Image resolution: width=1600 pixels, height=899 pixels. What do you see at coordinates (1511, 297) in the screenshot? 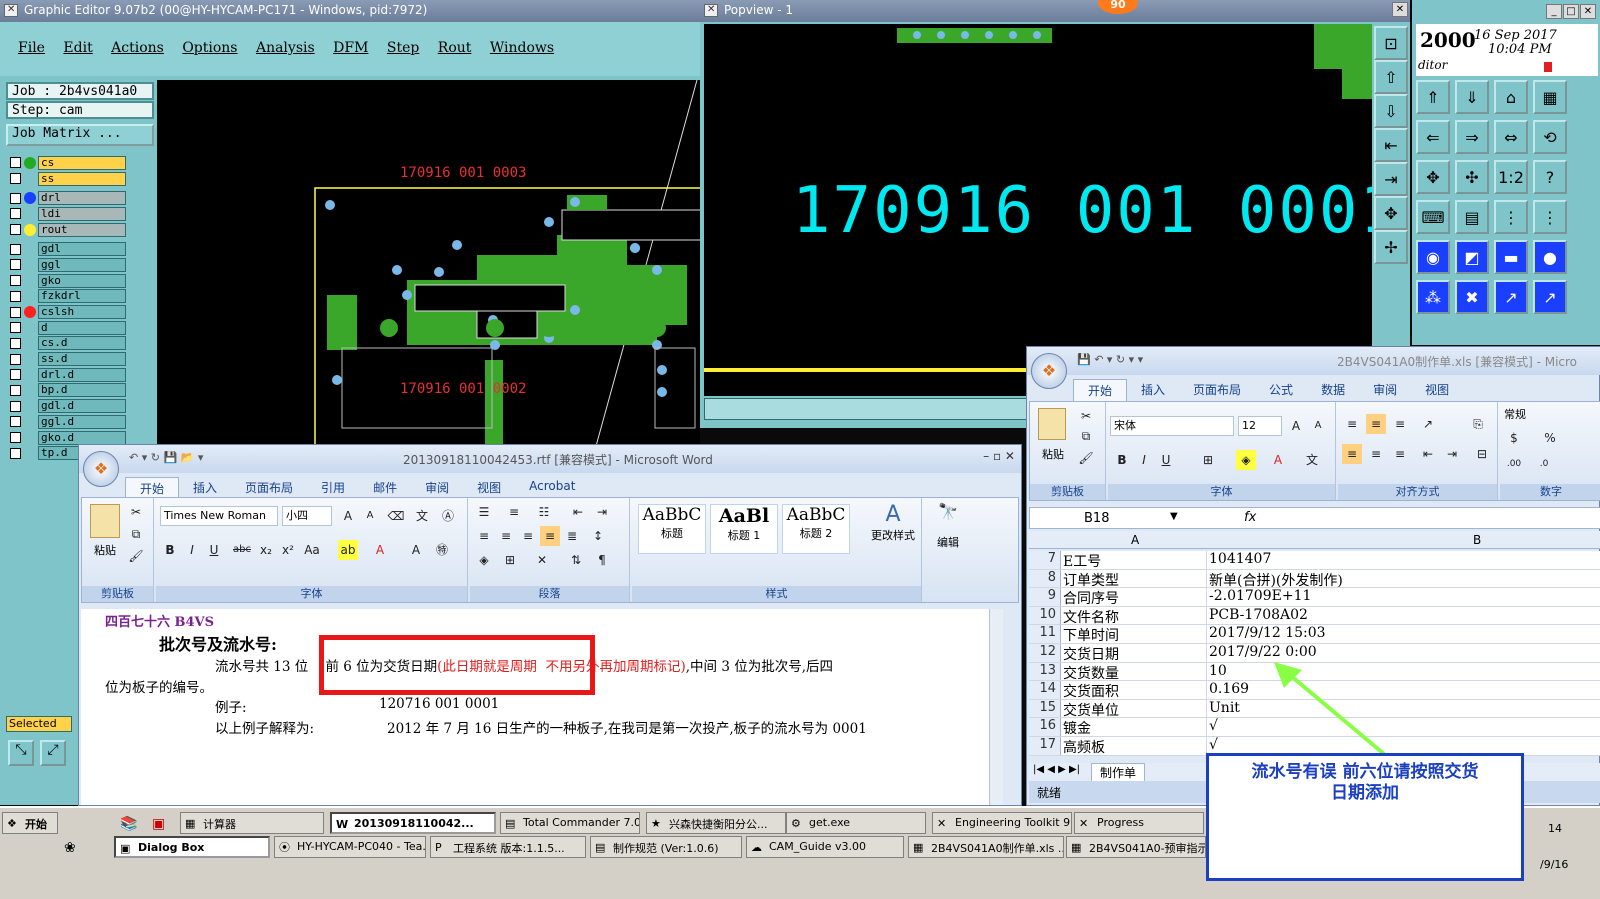
I see `arrow-icon: ↗` at bounding box center [1511, 297].